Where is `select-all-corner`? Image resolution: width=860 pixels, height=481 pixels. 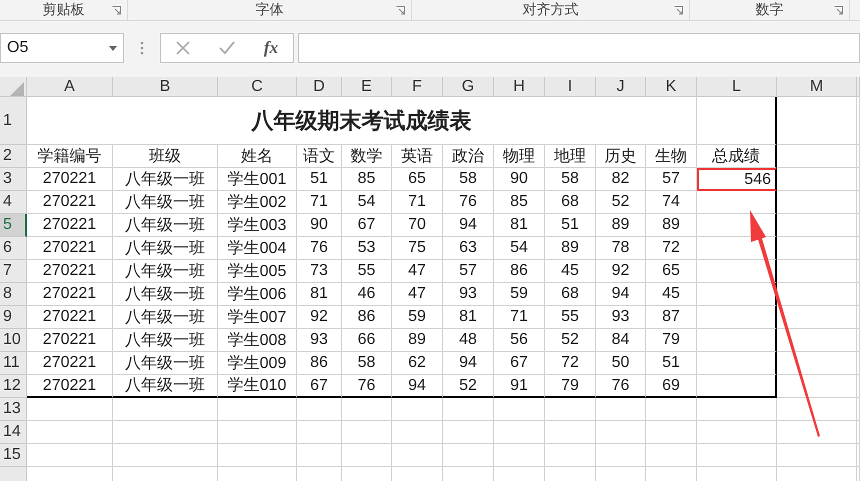 select-all-corner is located at coordinates (13, 87).